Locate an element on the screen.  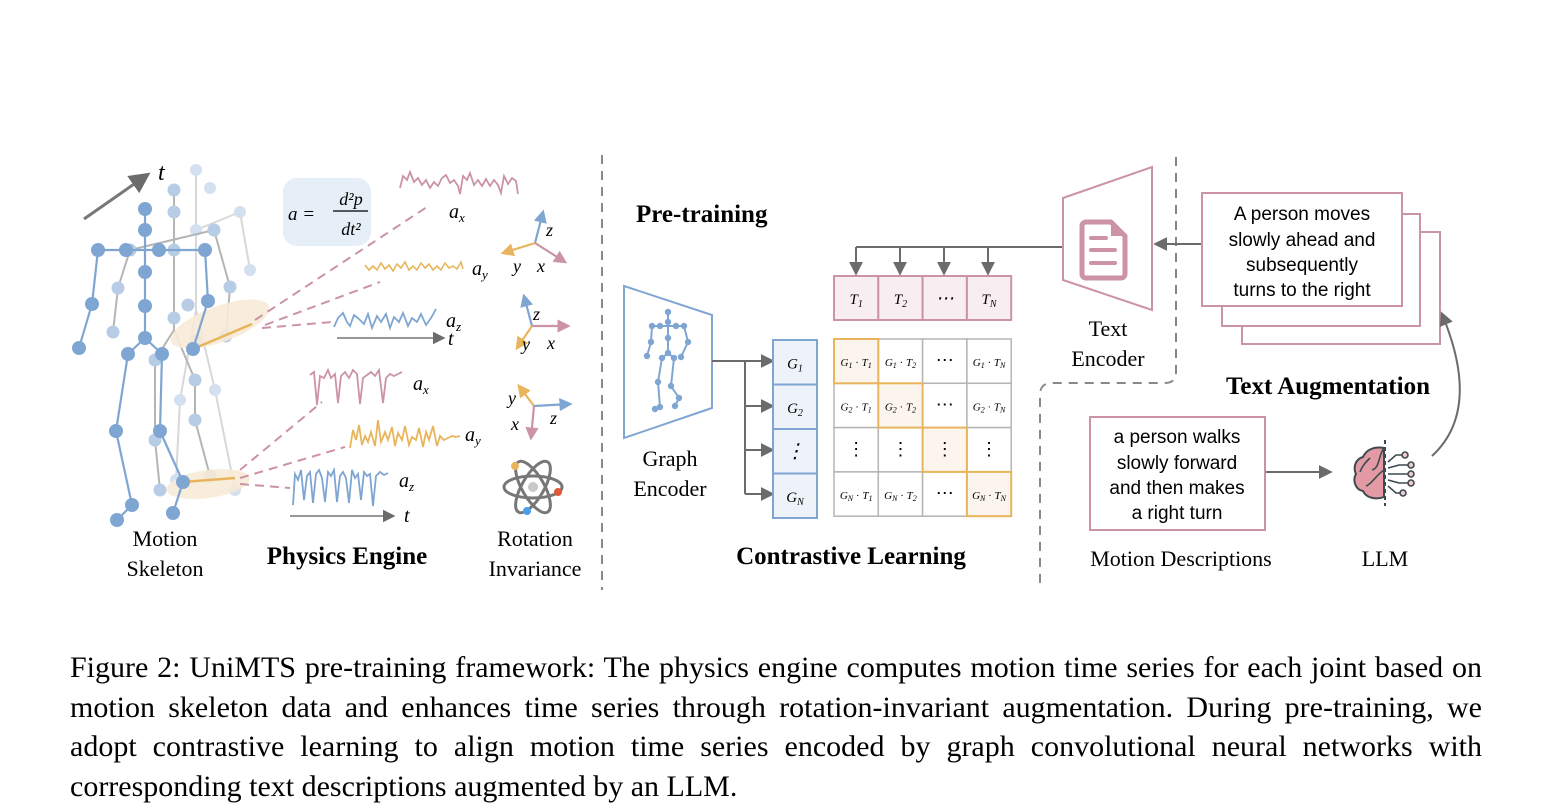
graph-encoder is located at coordinates (668, 362).